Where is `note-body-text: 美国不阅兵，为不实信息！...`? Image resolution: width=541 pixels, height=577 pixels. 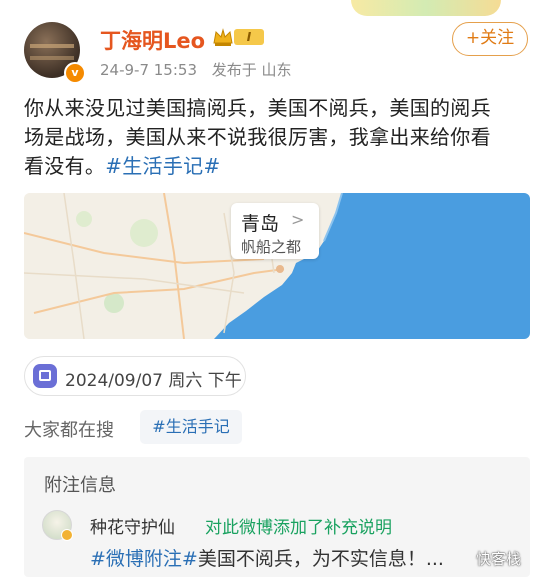
note-body-text: 美国不阅兵，为不实信息！... is located at coordinates (320, 559).